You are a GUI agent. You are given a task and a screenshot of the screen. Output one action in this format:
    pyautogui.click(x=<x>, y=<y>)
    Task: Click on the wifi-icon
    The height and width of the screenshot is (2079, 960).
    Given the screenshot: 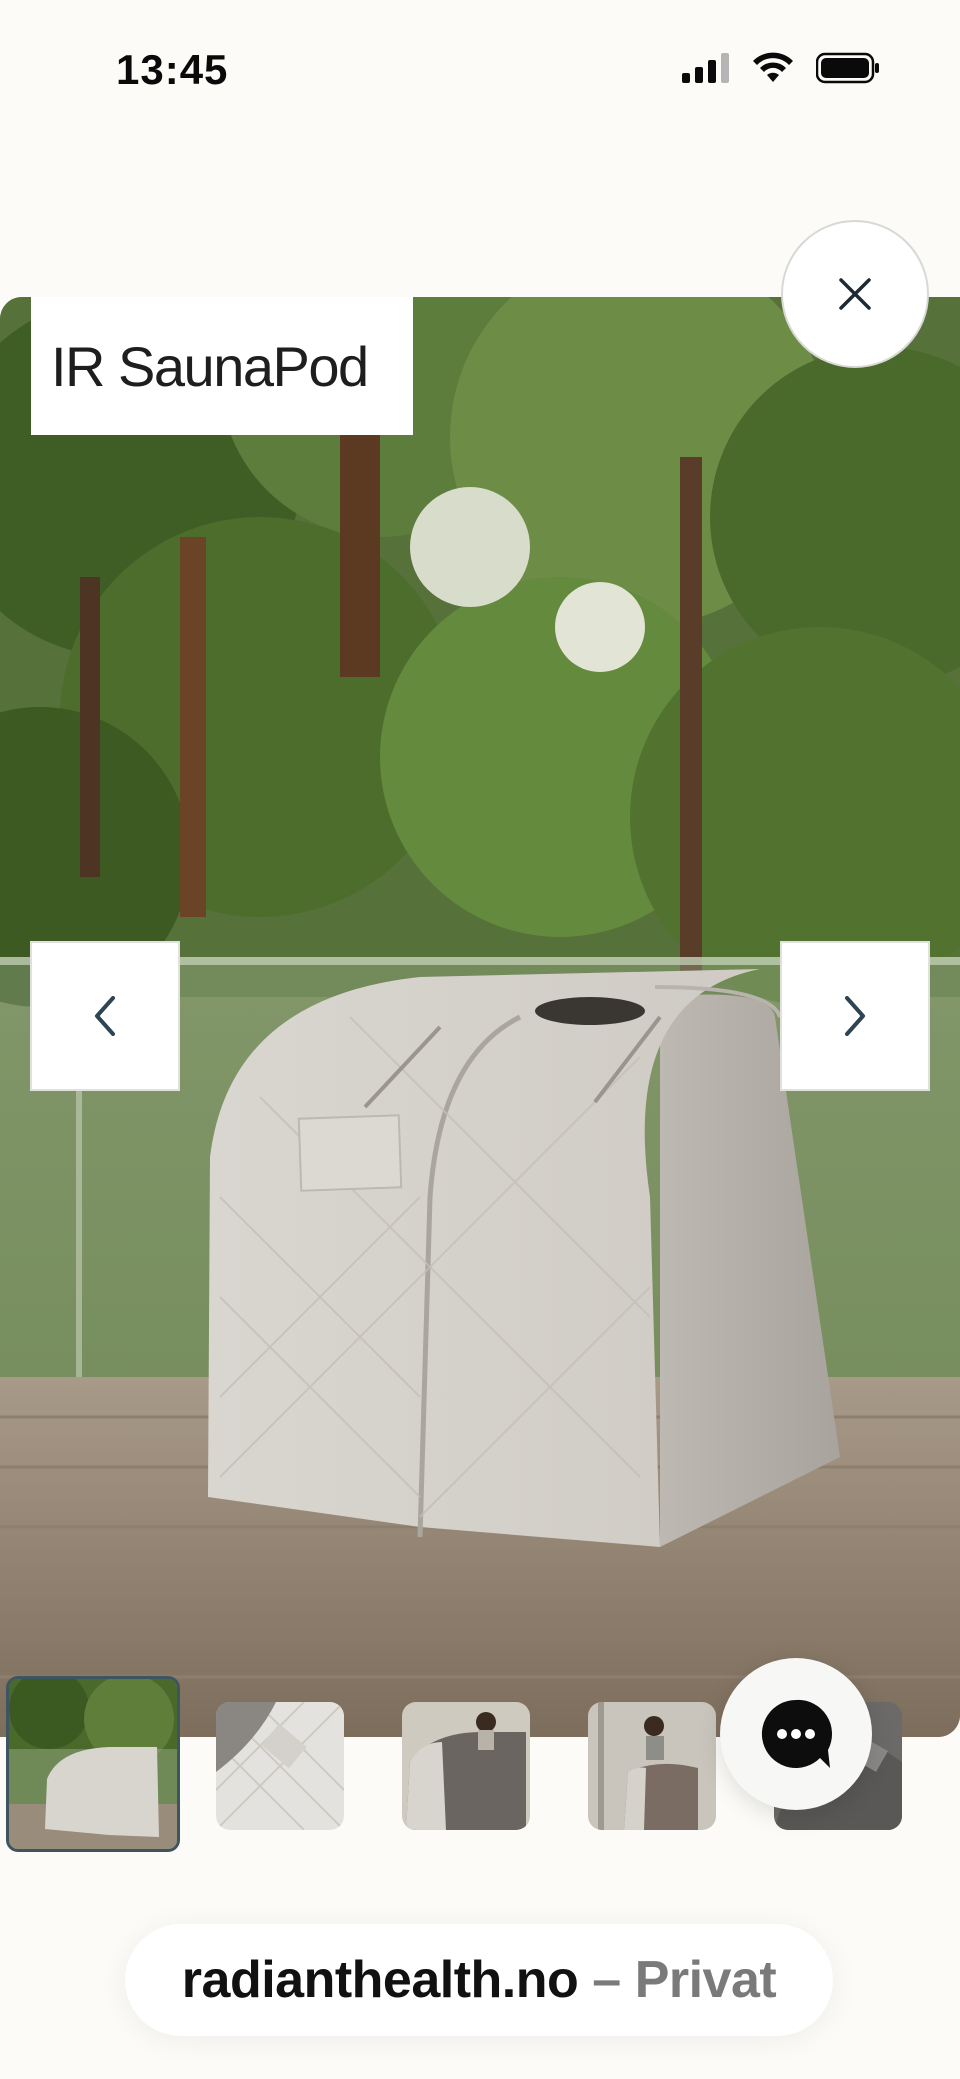 What is the action you would take?
    pyautogui.click(x=773, y=67)
    